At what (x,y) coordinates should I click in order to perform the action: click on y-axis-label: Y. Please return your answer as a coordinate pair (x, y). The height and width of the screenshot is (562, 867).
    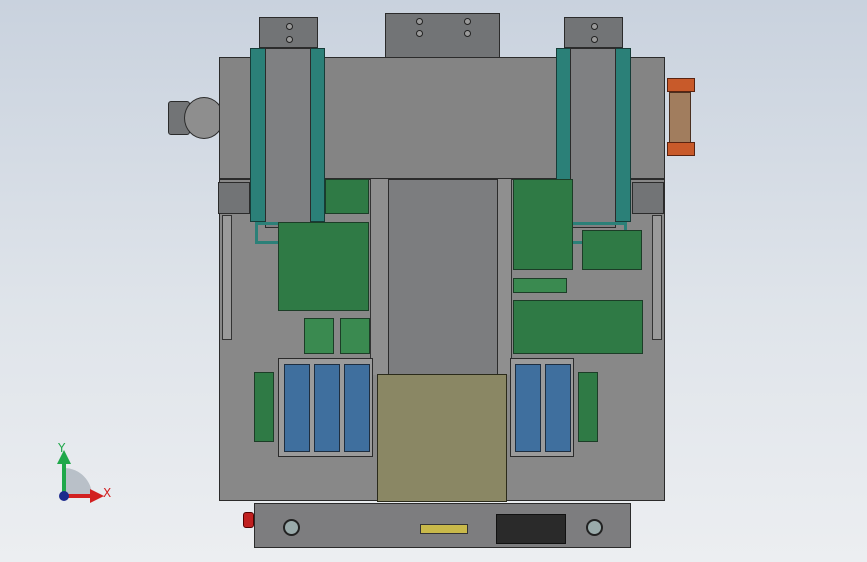
    Looking at the image, I should click on (62, 448).